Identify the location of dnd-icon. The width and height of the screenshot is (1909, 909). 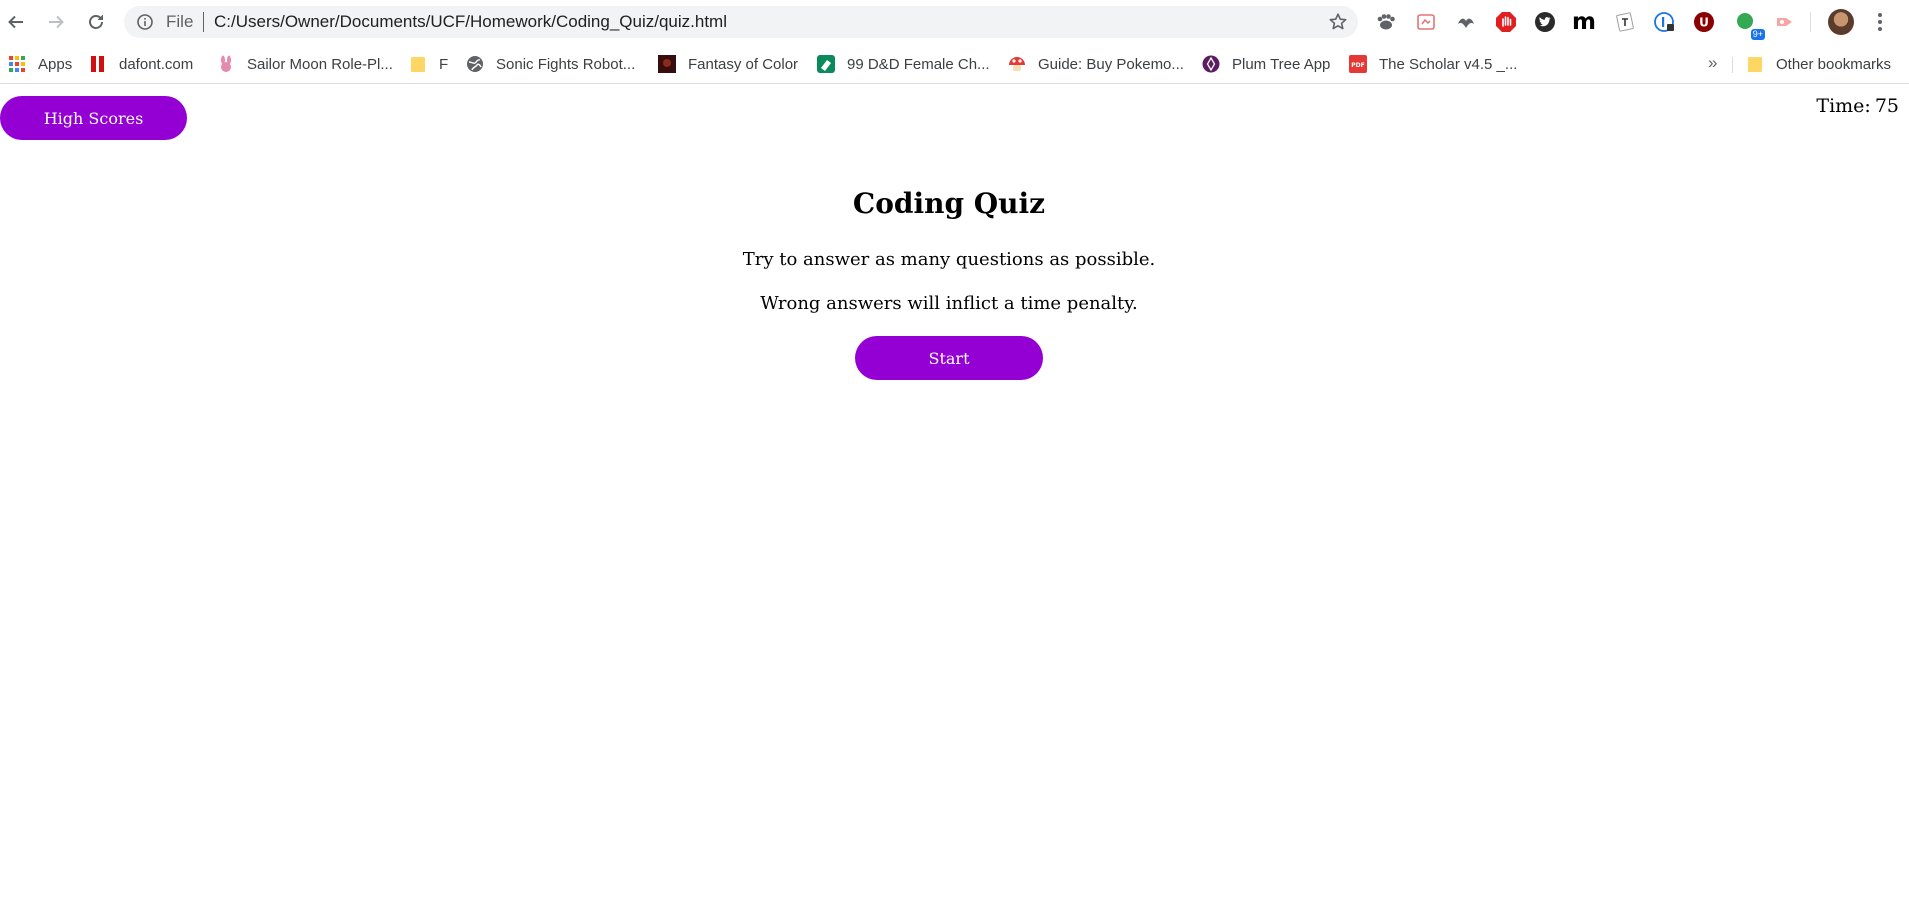
(826, 64).